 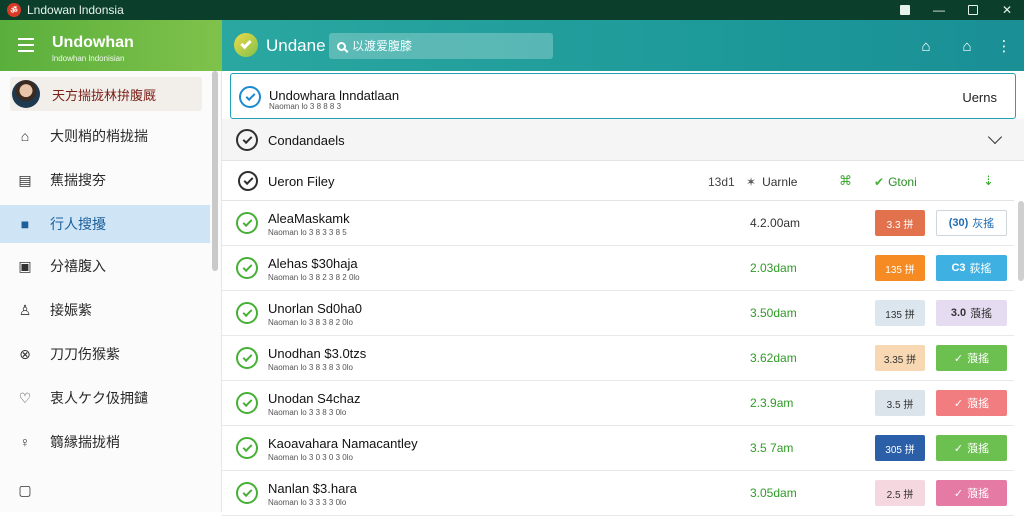 What do you see at coordinates (845, 181) in the screenshot?
I see `column-c3: ⌘` at bounding box center [845, 181].